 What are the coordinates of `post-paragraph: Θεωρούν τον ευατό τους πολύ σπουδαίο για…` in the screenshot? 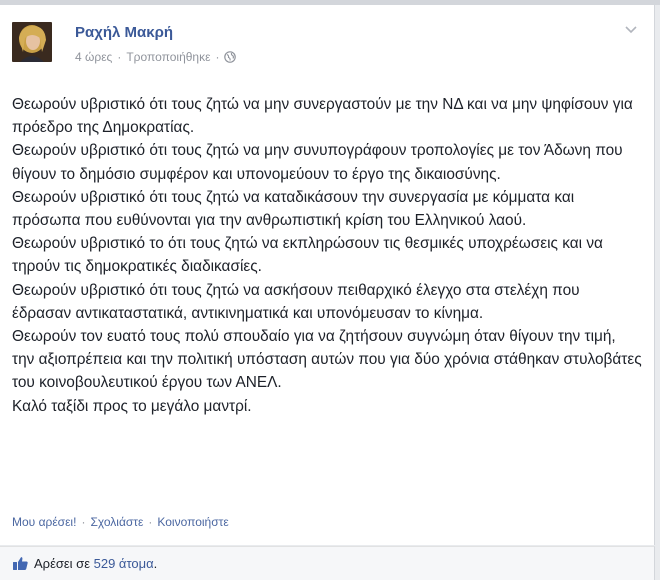 It's located at (327, 360).